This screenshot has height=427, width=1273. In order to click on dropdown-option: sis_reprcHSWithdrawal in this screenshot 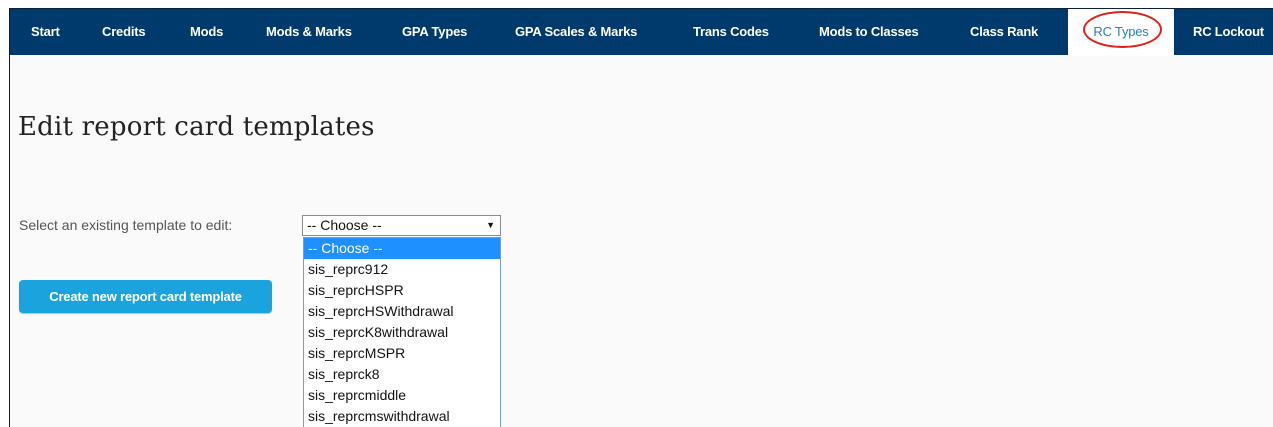, I will do `click(402, 311)`.